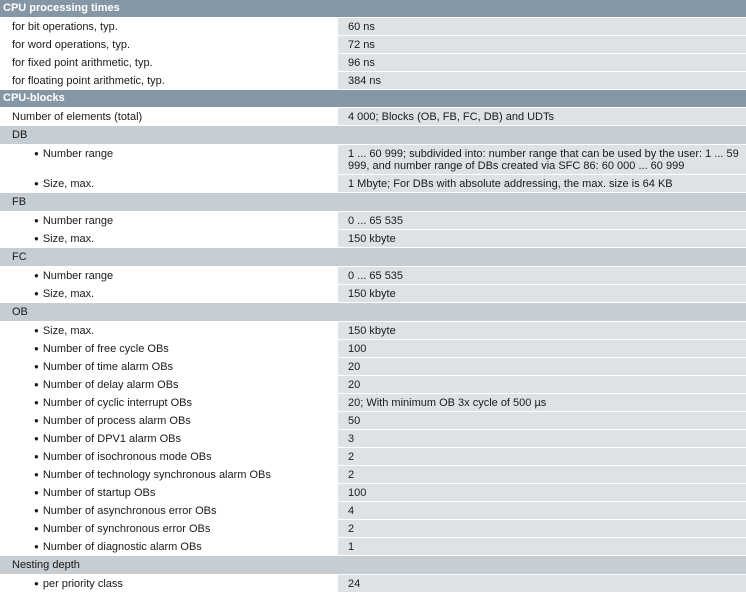 The height and width of the screenshot is (594, 746). I want to click on row-label: for word operations, typ., so click(169, 44).